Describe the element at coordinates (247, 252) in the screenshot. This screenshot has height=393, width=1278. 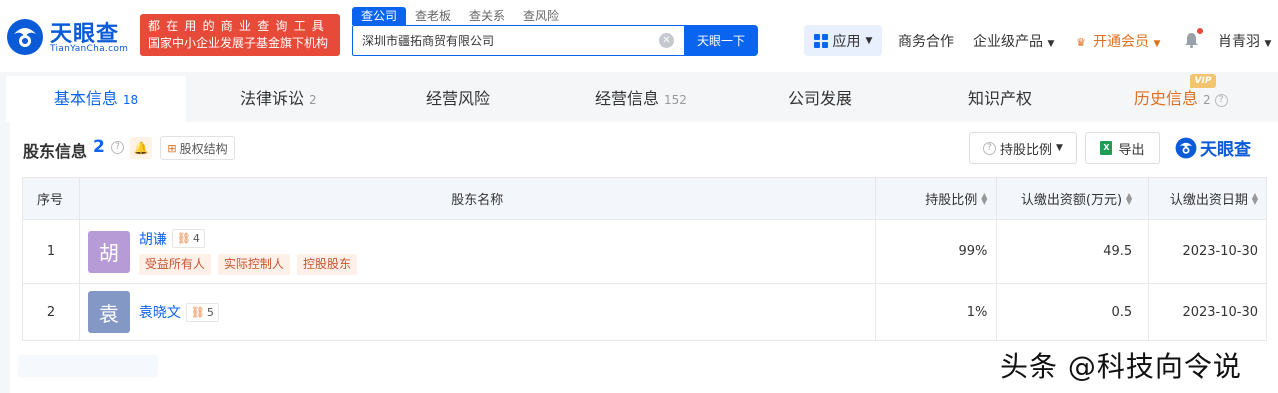
I see `person-info: 胡谦 ⛓ 4 受益所有人 实际控制人 控股股东` at that location.